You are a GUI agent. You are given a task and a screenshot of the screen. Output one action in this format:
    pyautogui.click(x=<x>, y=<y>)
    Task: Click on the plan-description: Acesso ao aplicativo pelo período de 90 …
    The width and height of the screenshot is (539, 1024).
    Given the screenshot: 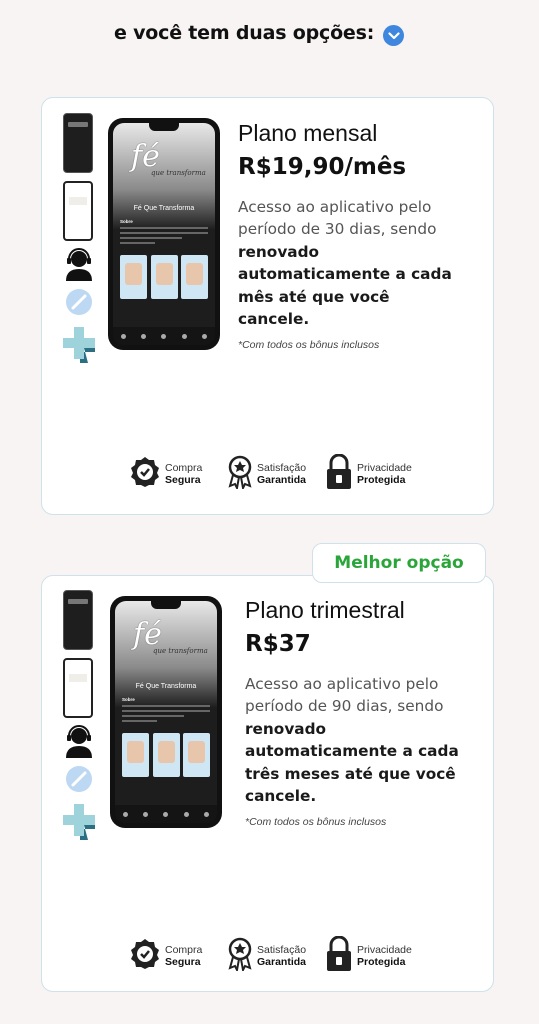 What is the action you would take?
    pyautogui.click(x=352, y=740)
    